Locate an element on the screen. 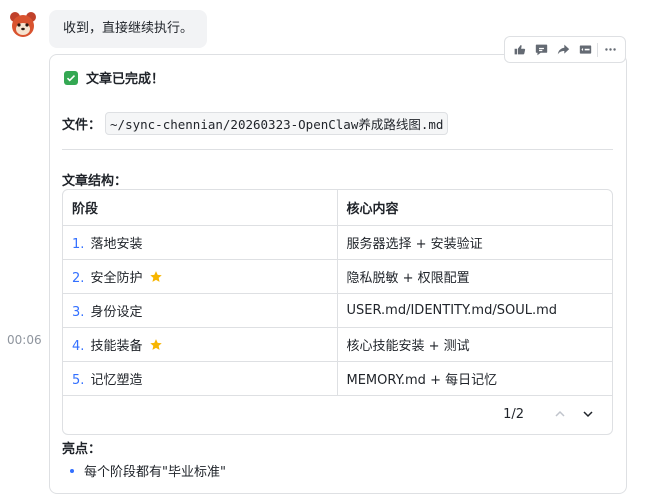 The width and height of the screenshot is (646, 494). row-index: 3. is located at coordinates (78, 312).